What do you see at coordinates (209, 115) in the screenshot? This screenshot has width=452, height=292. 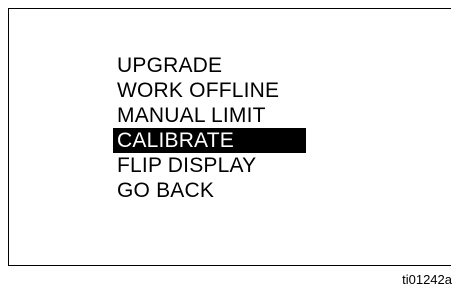 I see `menu-item-manual-limit: MANUAL LIMIT` at bounding box center [209, 115].